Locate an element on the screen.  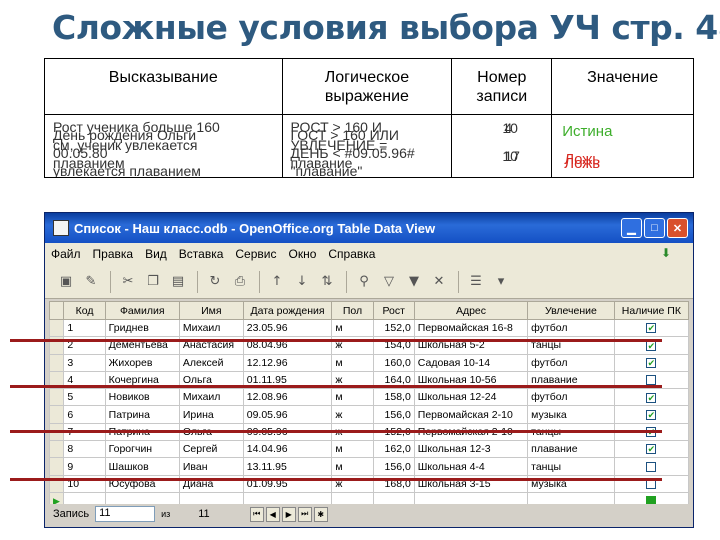
table-cell-id: 9 is located at coordinates (84, 466).